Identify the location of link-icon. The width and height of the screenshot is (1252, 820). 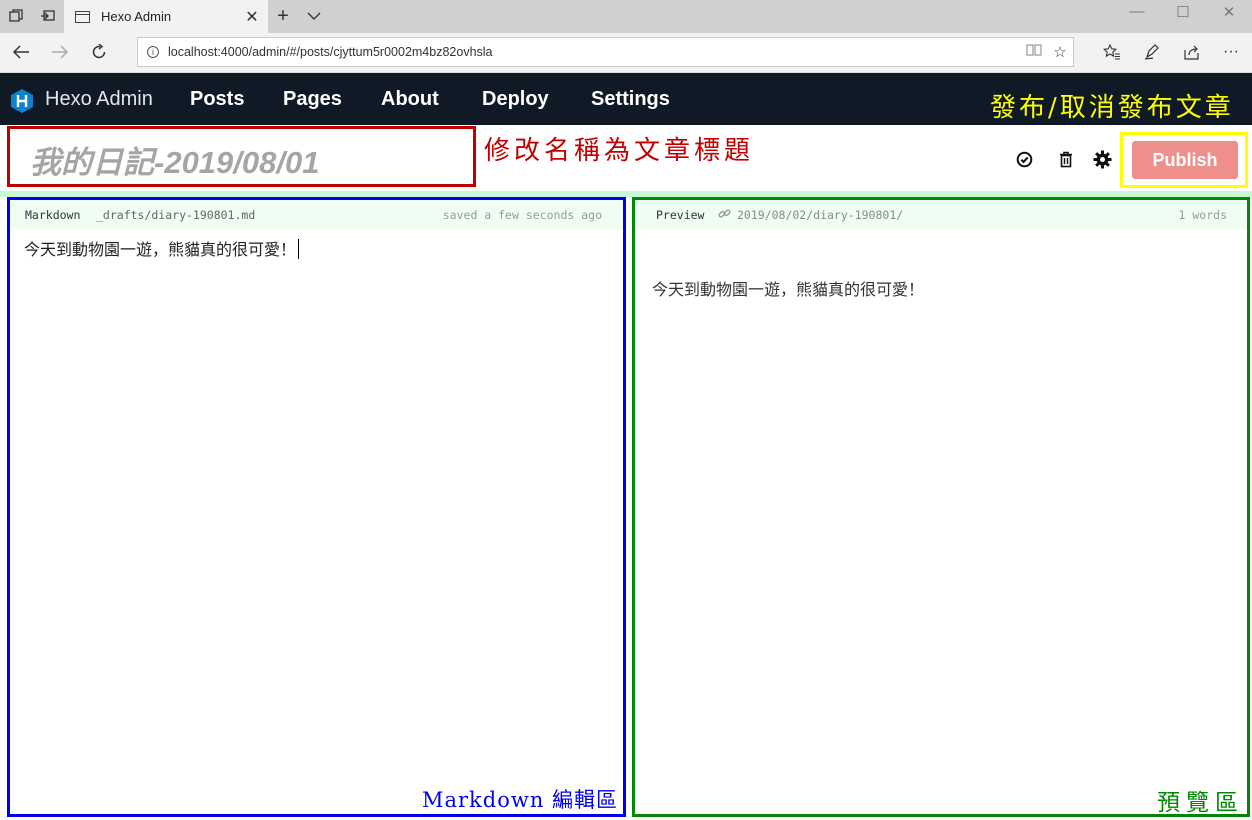
(724, 215).